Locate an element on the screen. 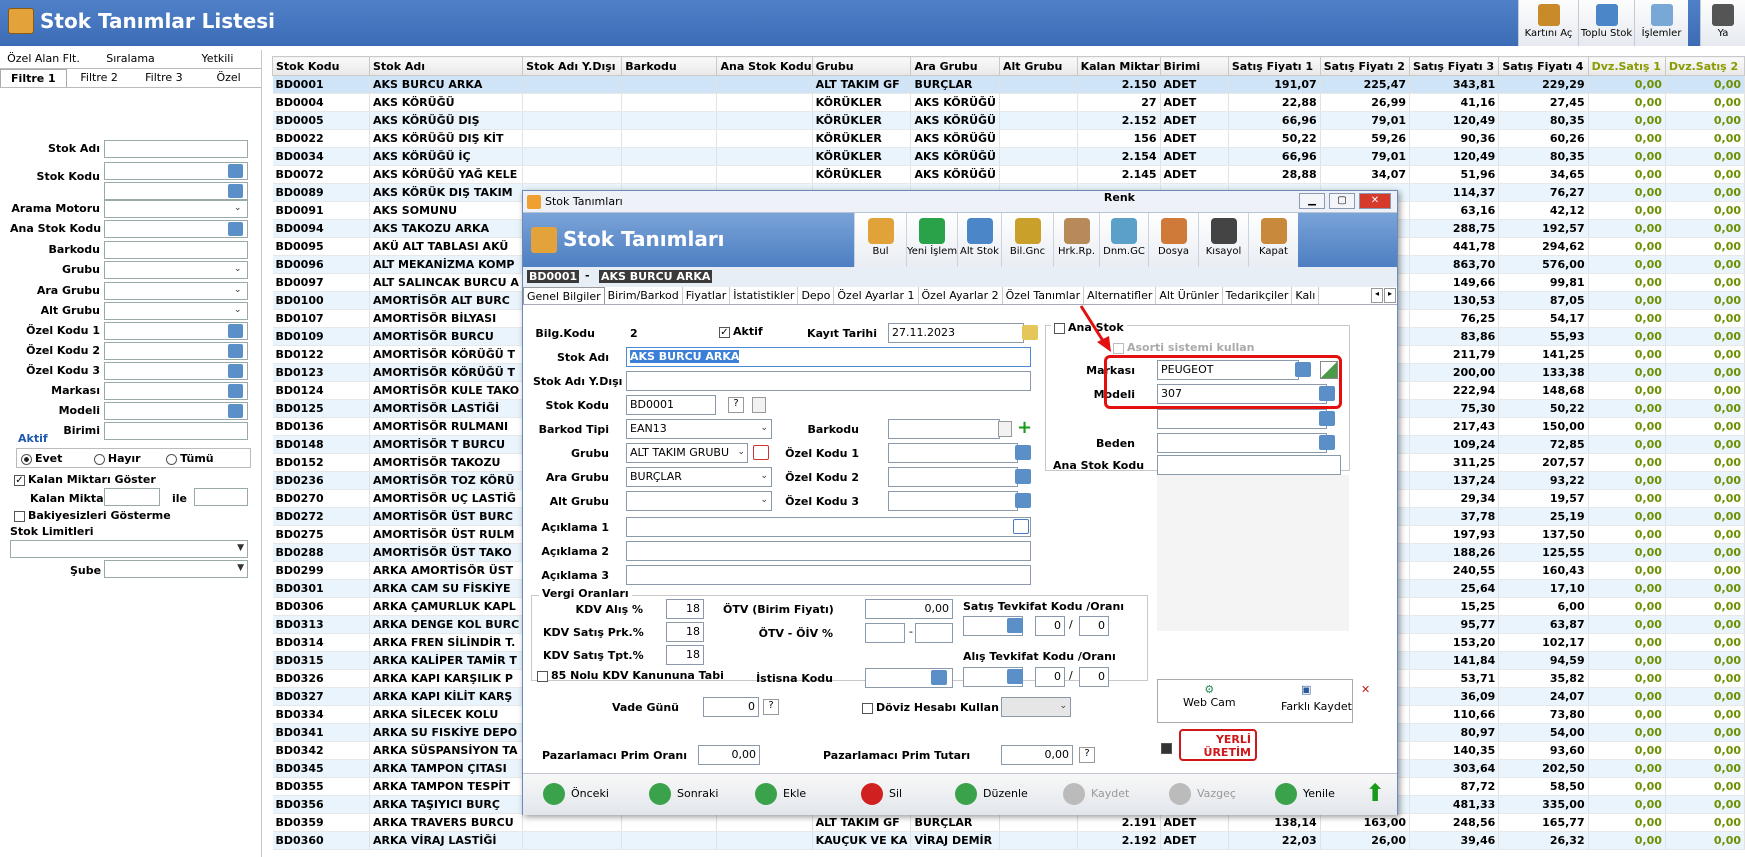 This screenshot has width=1745, height=857. calendar-icon is located at coordinates (1030, 332).